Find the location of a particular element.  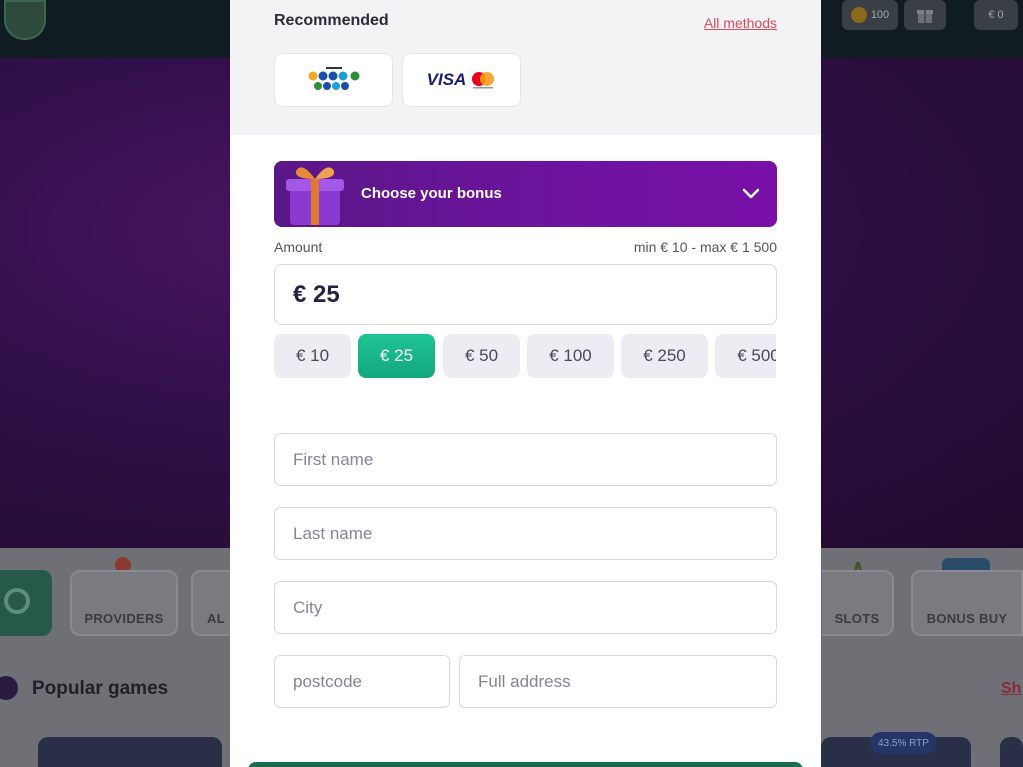

payment-method-card: VISA is located at coordinates (461, 80).